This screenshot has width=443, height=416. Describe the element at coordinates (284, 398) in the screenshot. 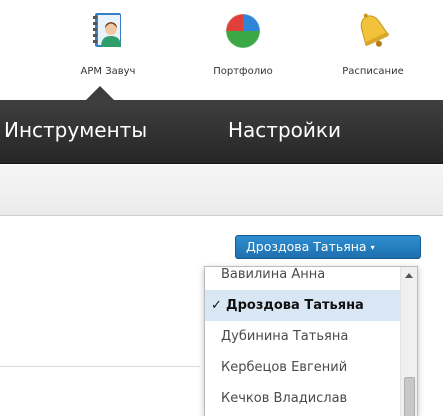

I see `dropdown-item-label: Кечков Владислав` at that location.